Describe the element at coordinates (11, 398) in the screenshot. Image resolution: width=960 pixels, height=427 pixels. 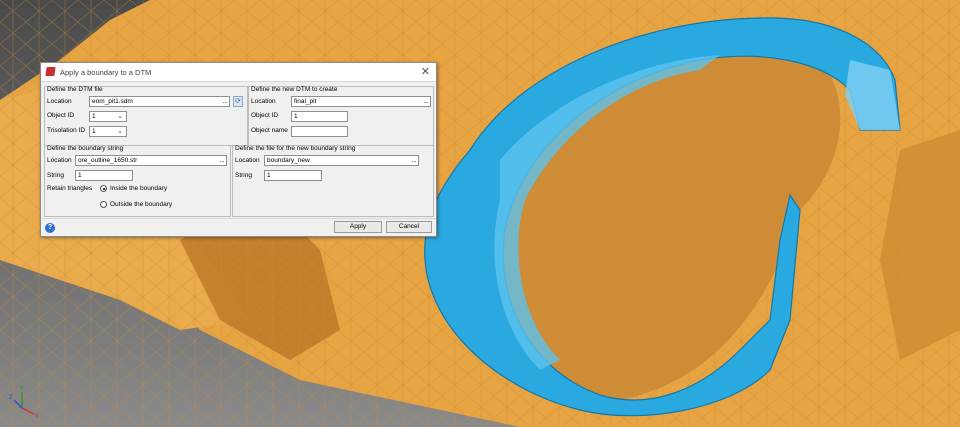
I see `axis-label-z: Z` at that location.